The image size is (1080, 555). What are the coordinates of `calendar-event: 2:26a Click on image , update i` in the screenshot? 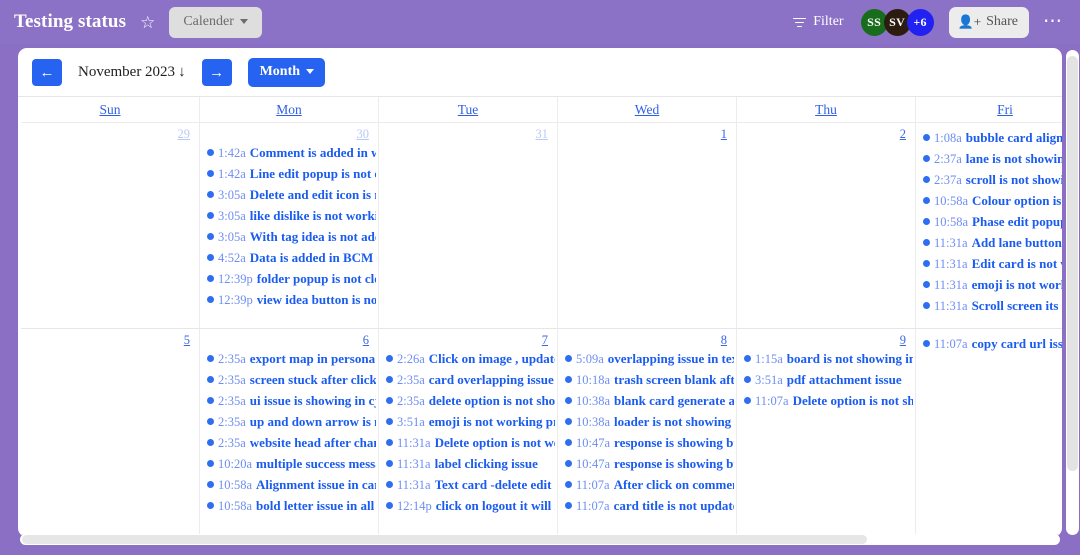 It's located at (468, 361).